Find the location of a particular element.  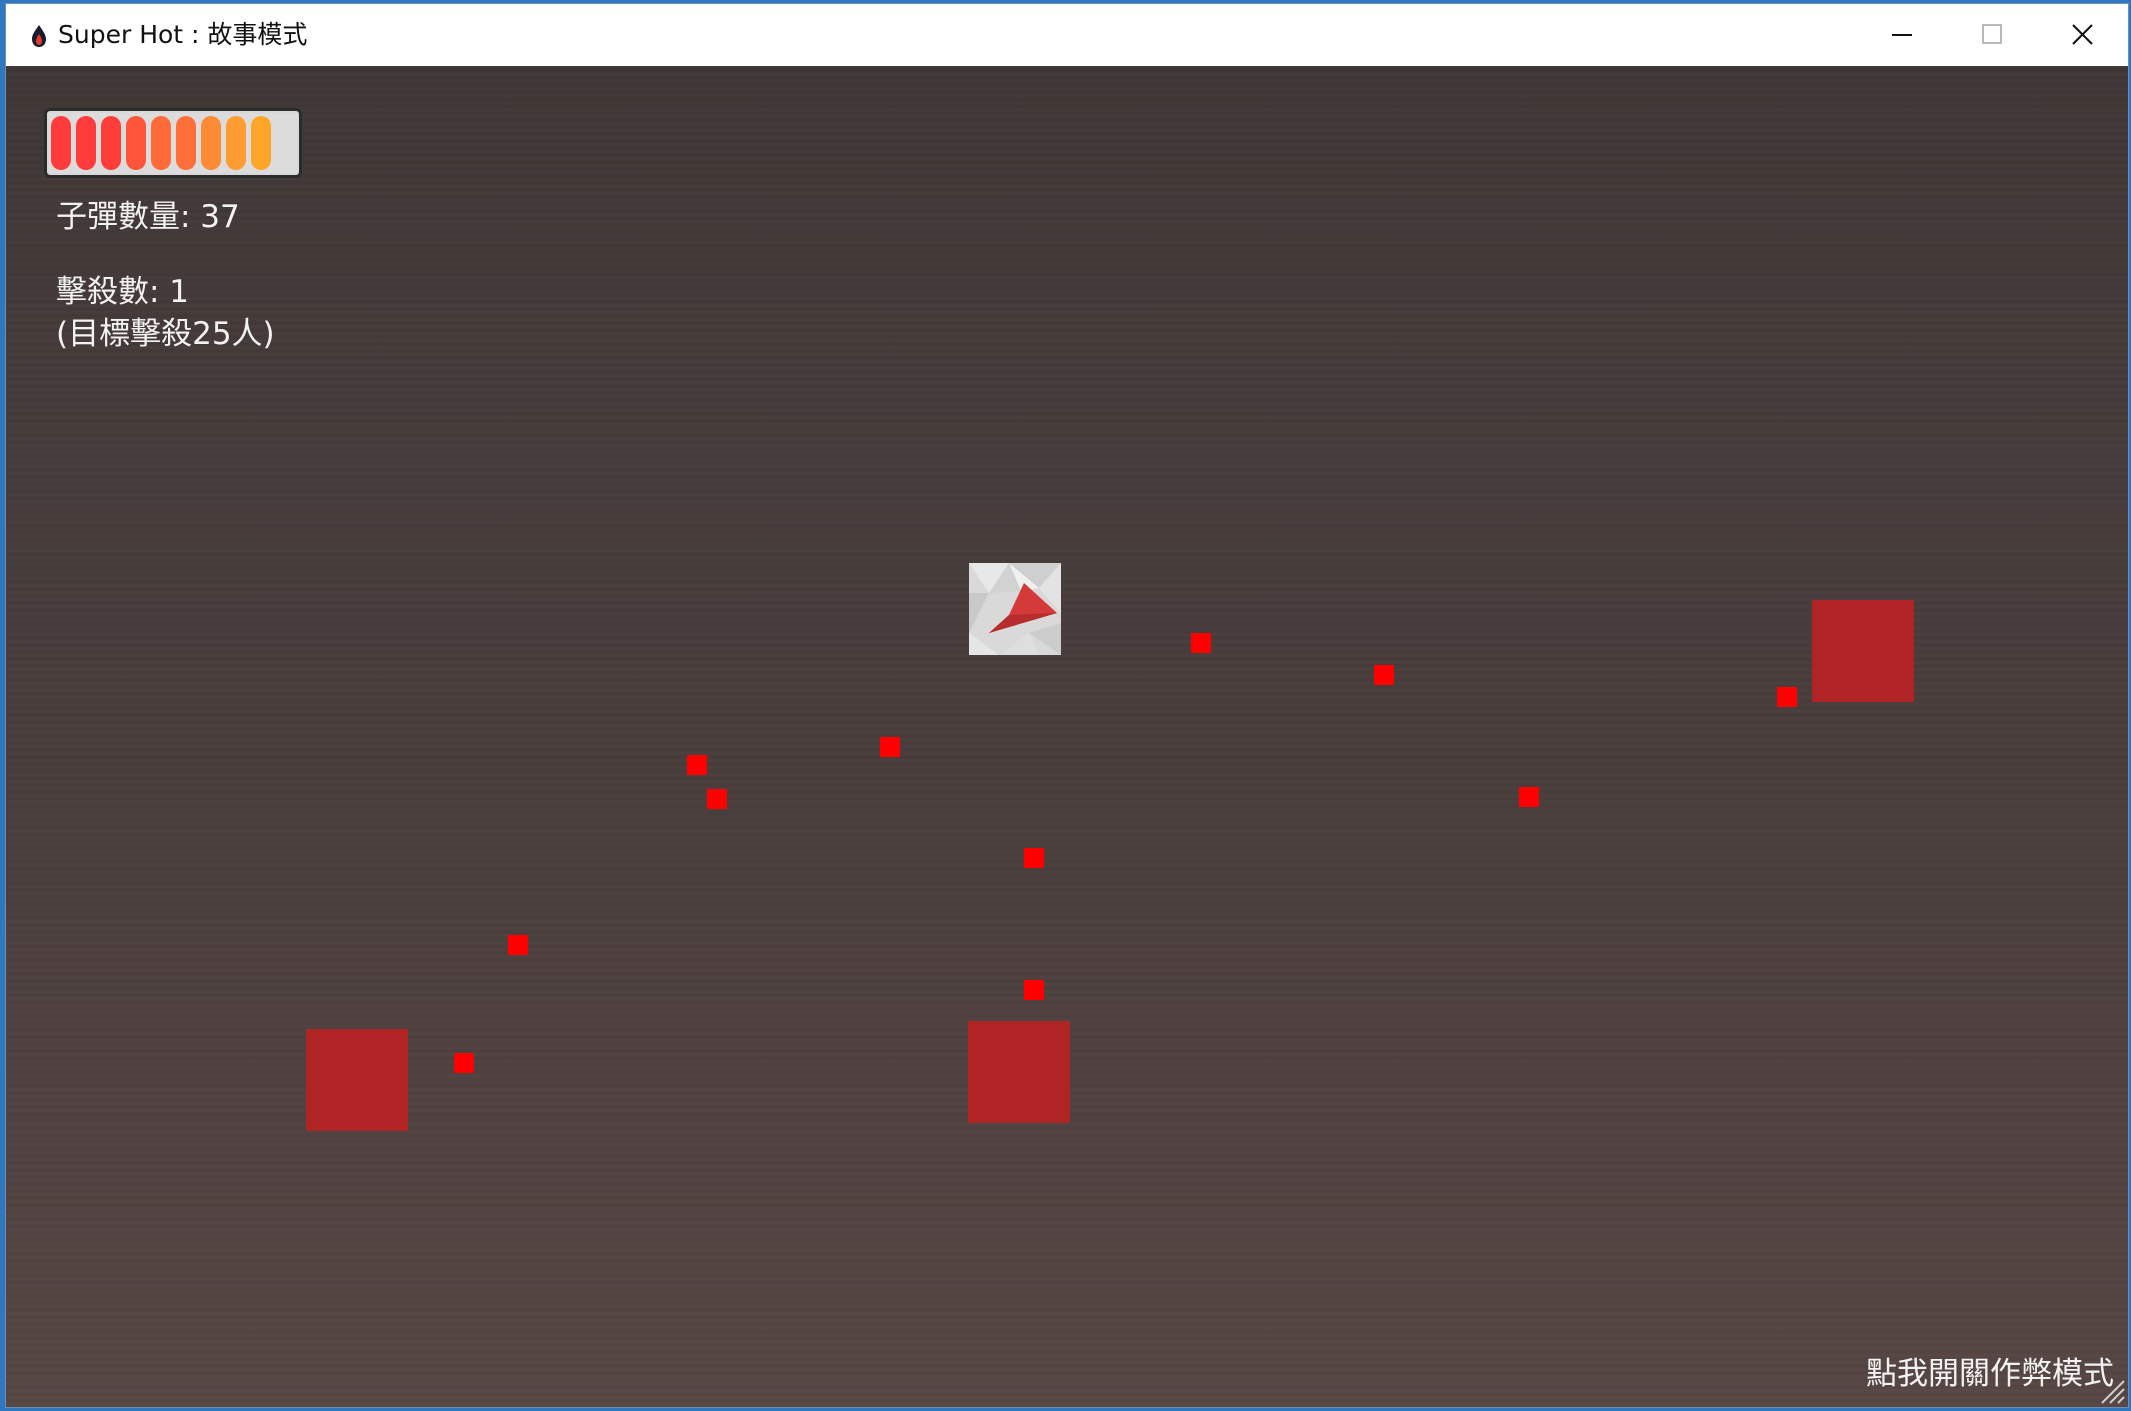

player-arrow-icon is located at coordinates (1015, 609).